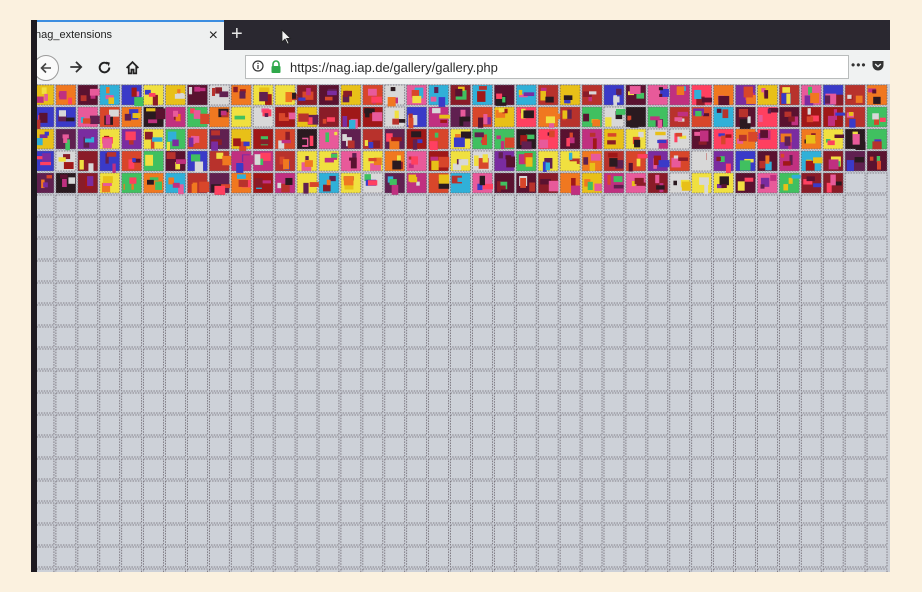 The width and height of the screenshot is (922, 592). Describe the element at coordinates (76, 67) in the screenshot. I see `forward-button` at that location.